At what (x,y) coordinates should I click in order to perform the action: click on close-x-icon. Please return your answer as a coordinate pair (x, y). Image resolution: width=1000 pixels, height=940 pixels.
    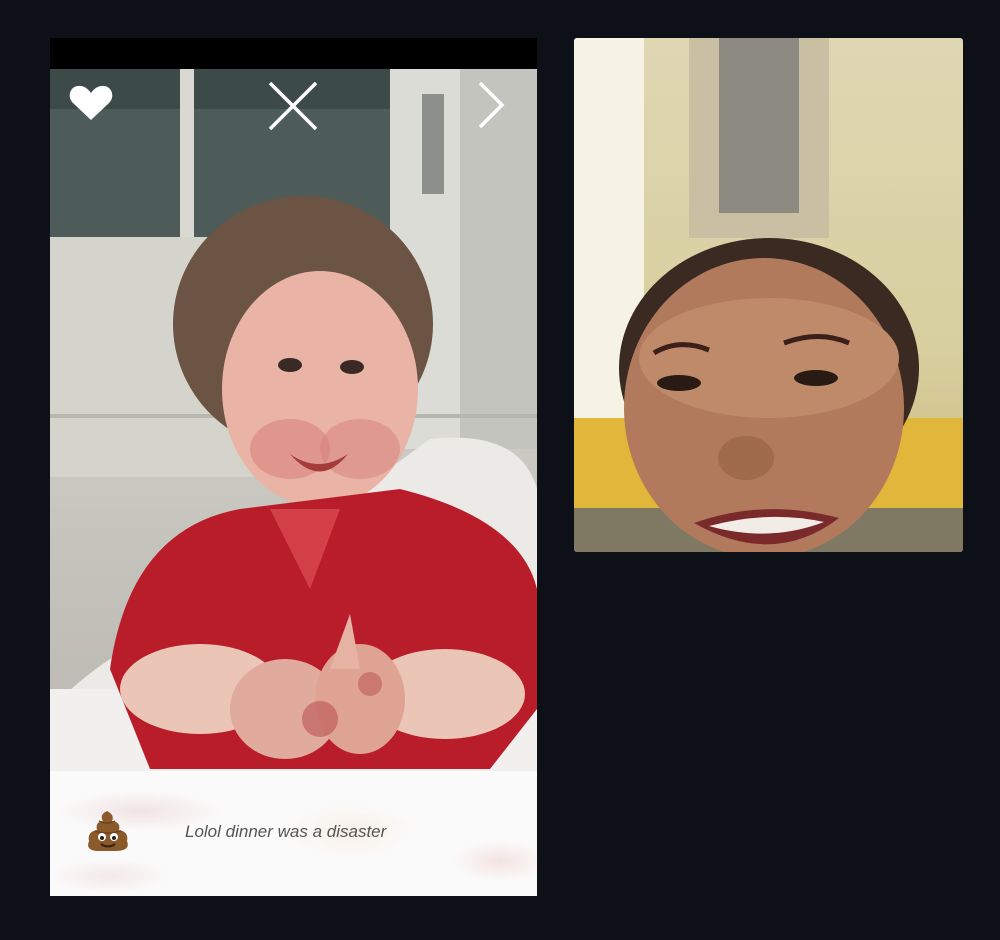
    Looking at the image, I should click on (293, 106).